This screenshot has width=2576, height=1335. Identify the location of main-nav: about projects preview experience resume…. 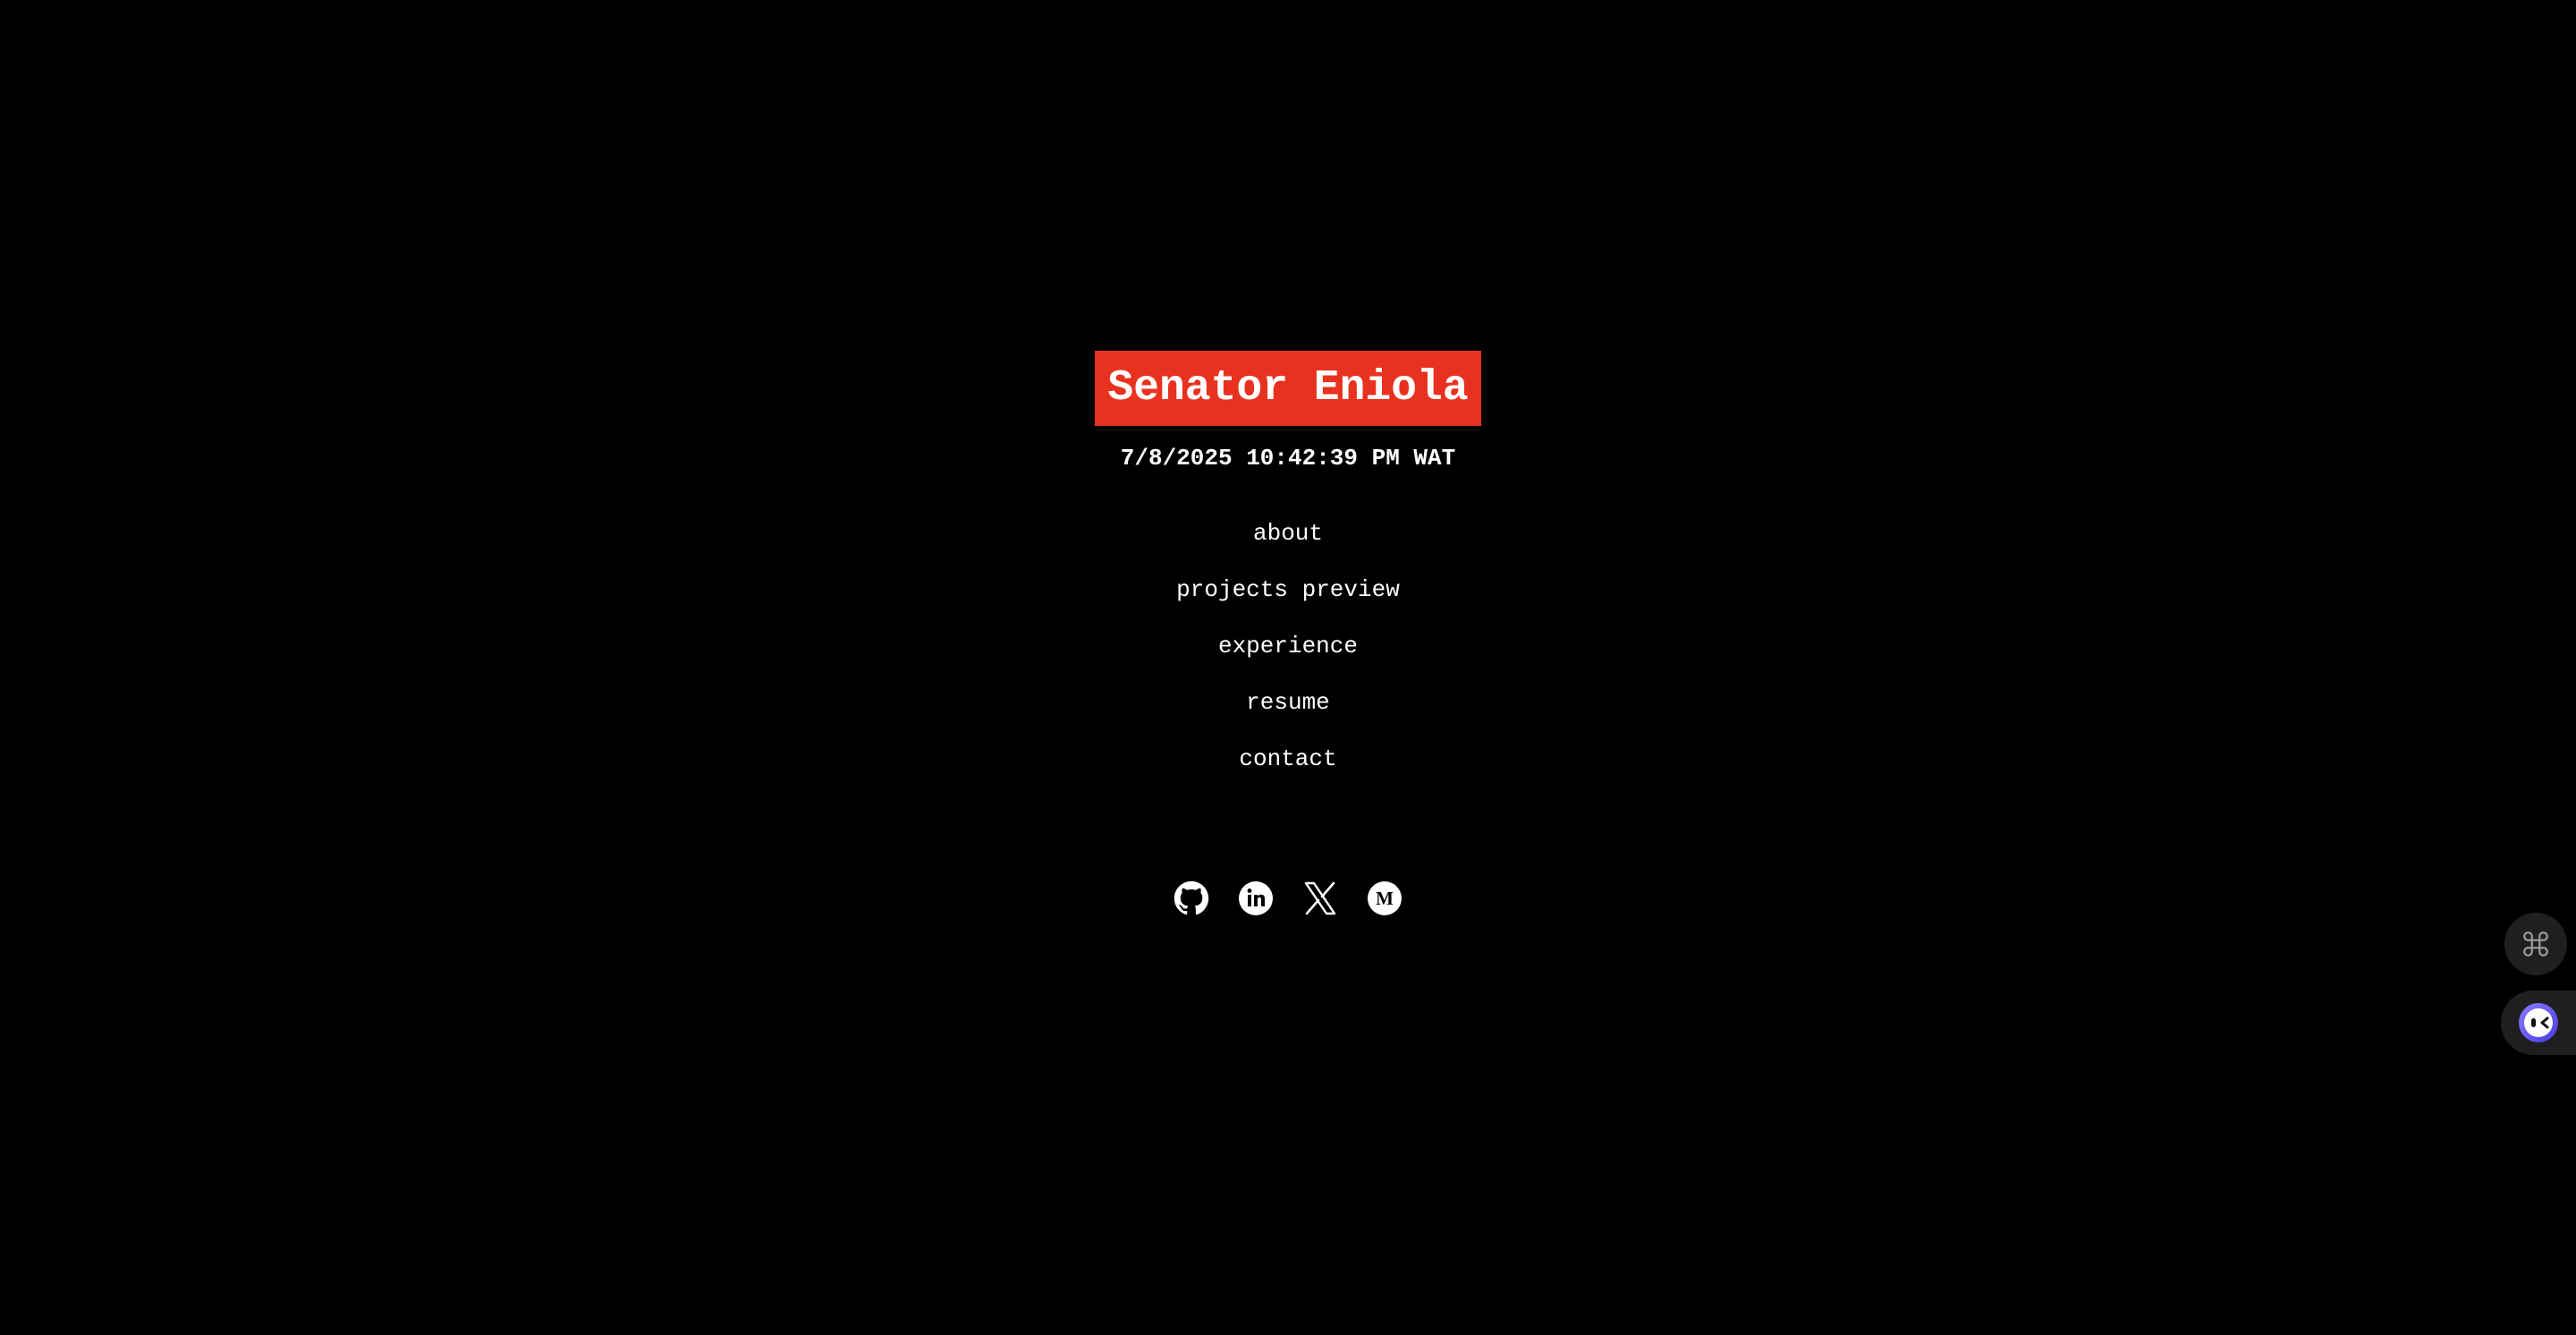
(1288, 658).